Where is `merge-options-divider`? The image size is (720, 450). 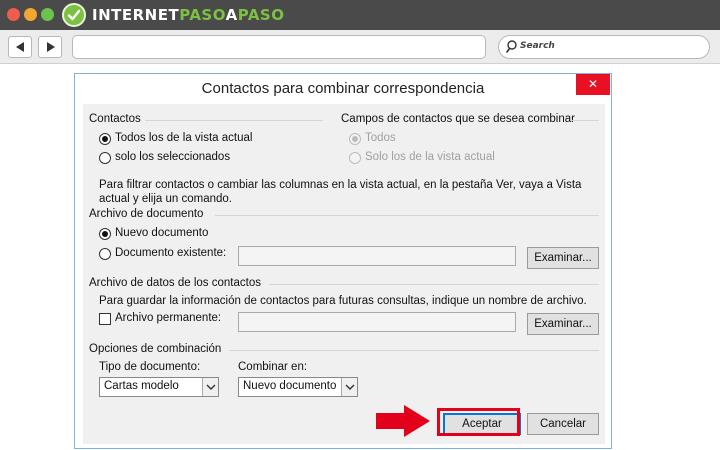 merge-options-divider is located at coordinates (414, 350).